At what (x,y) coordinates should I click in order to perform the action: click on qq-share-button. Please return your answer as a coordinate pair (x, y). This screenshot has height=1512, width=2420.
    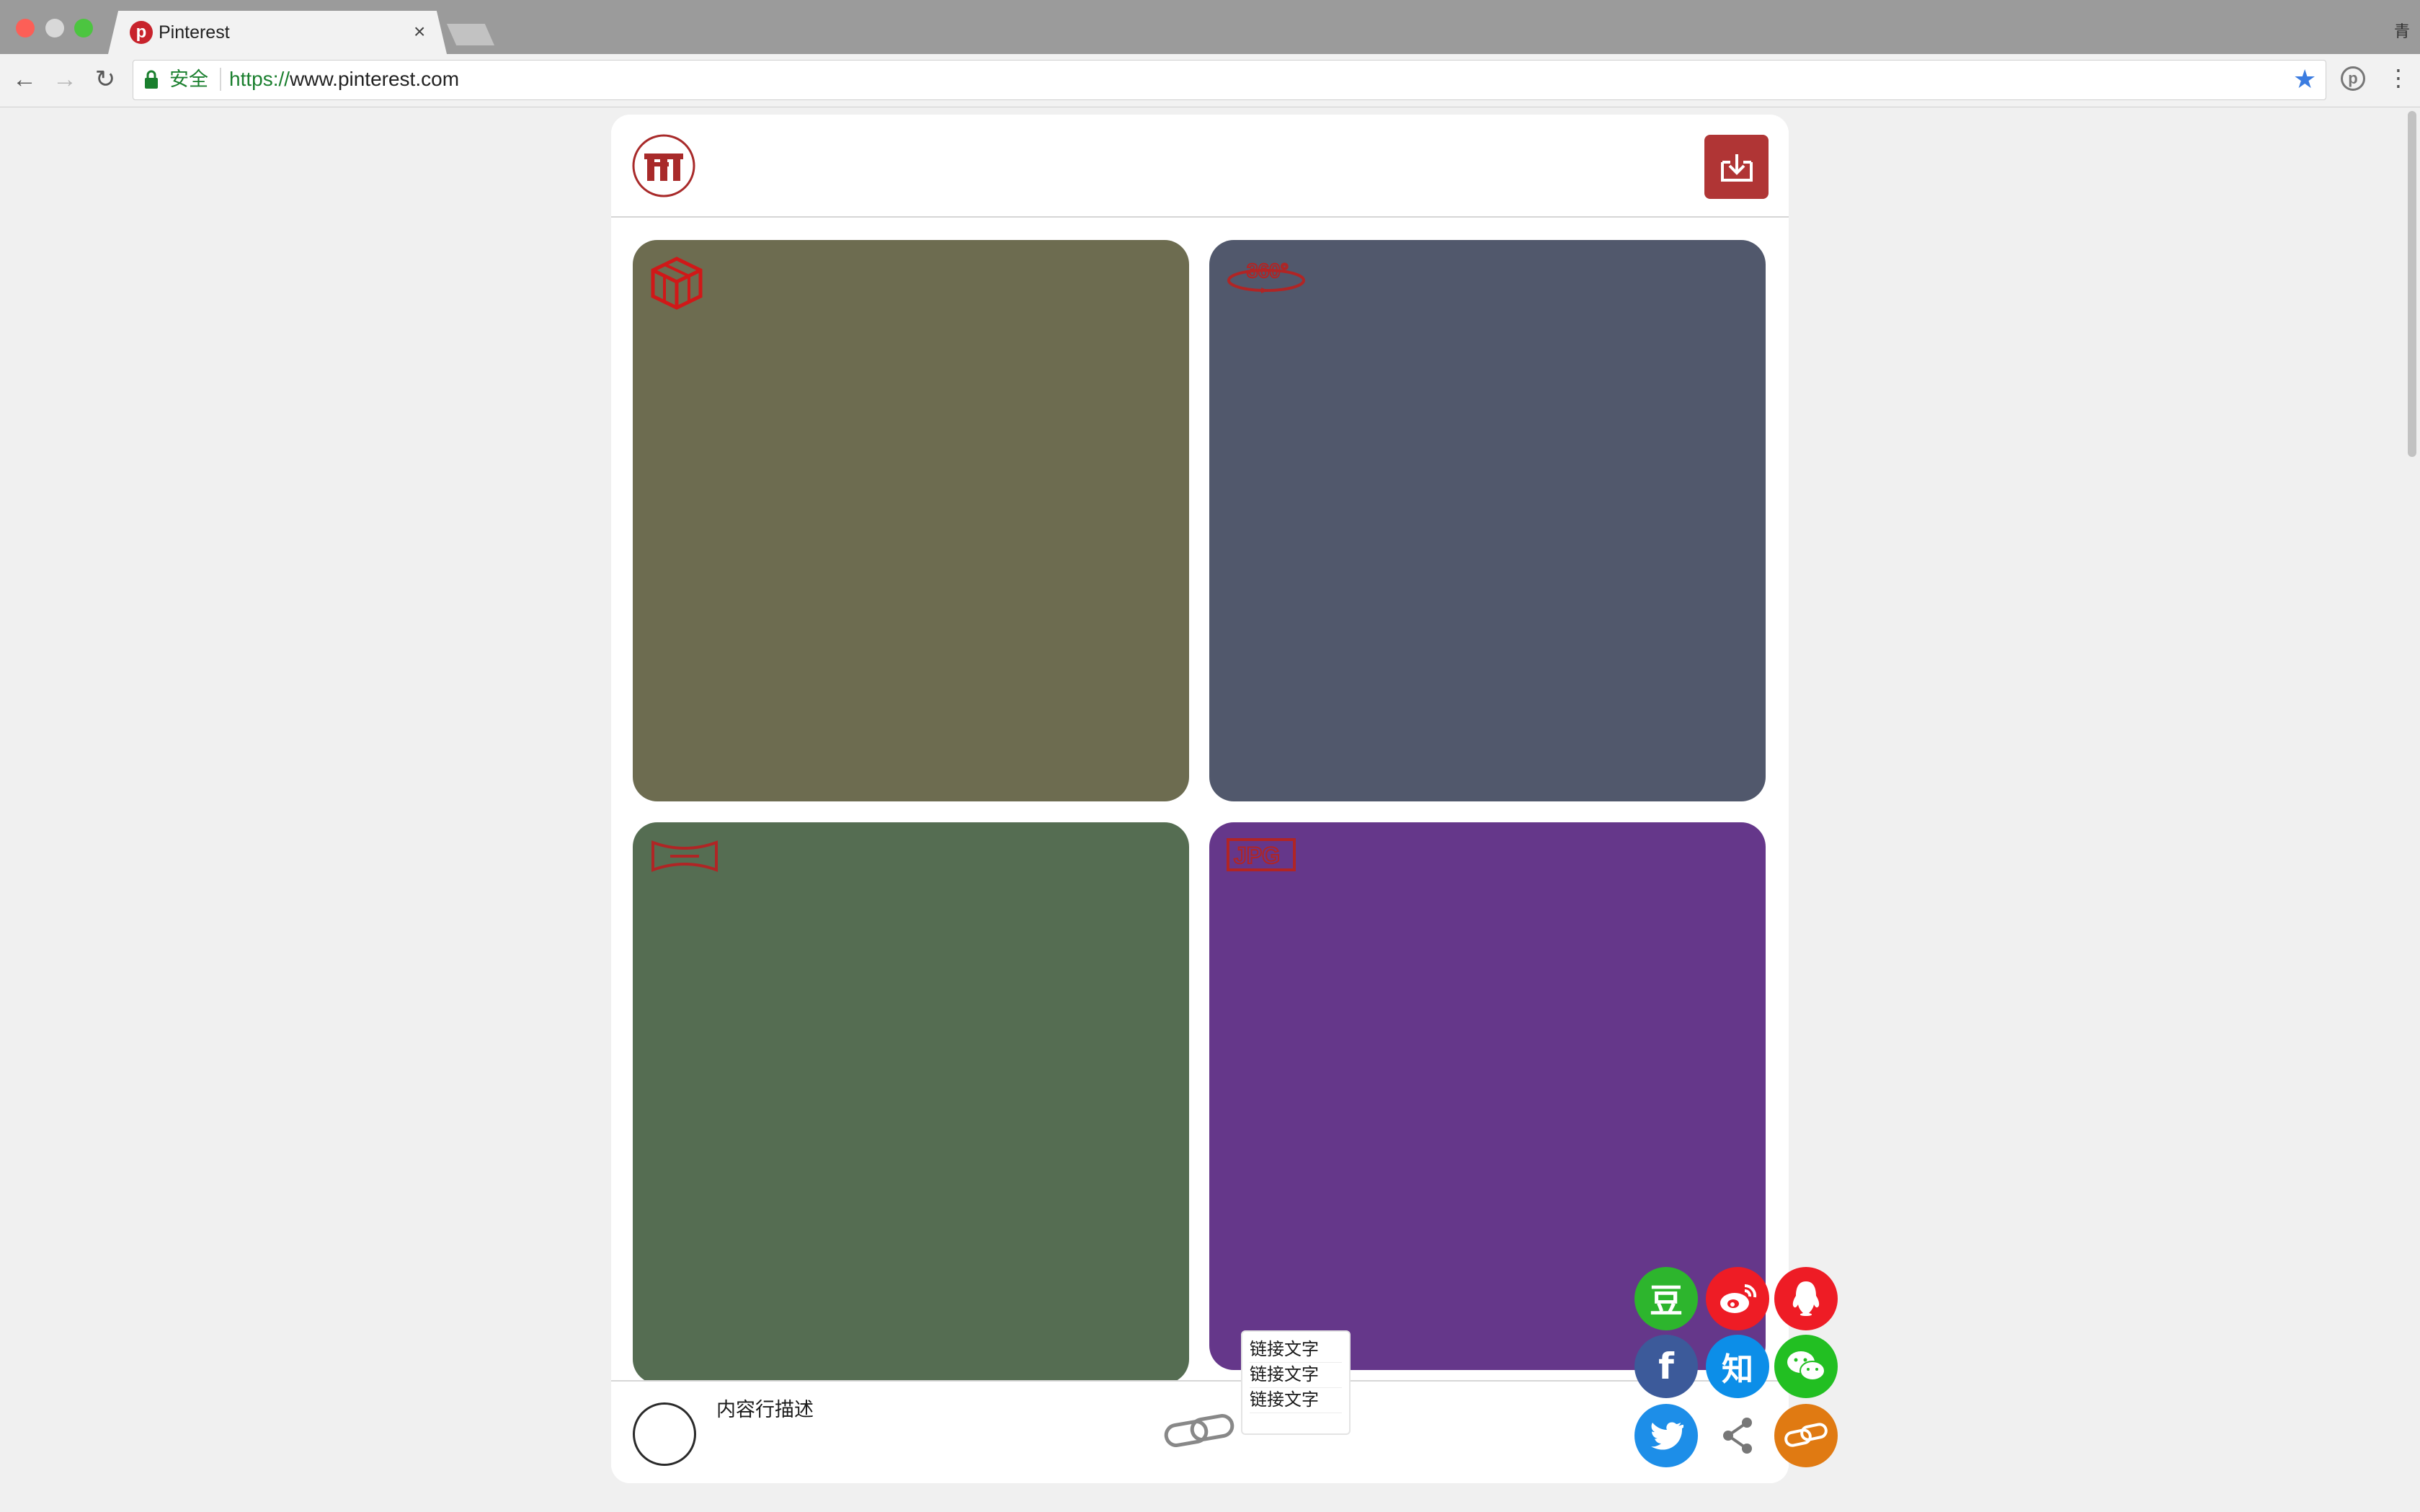
    Looking at the image, I should click on (1806, 1299).